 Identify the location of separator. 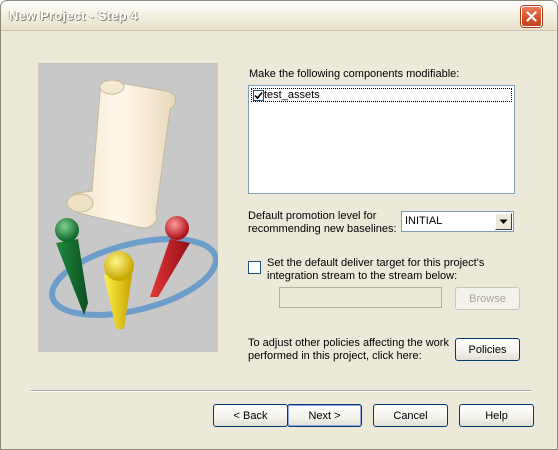
(281, 391).